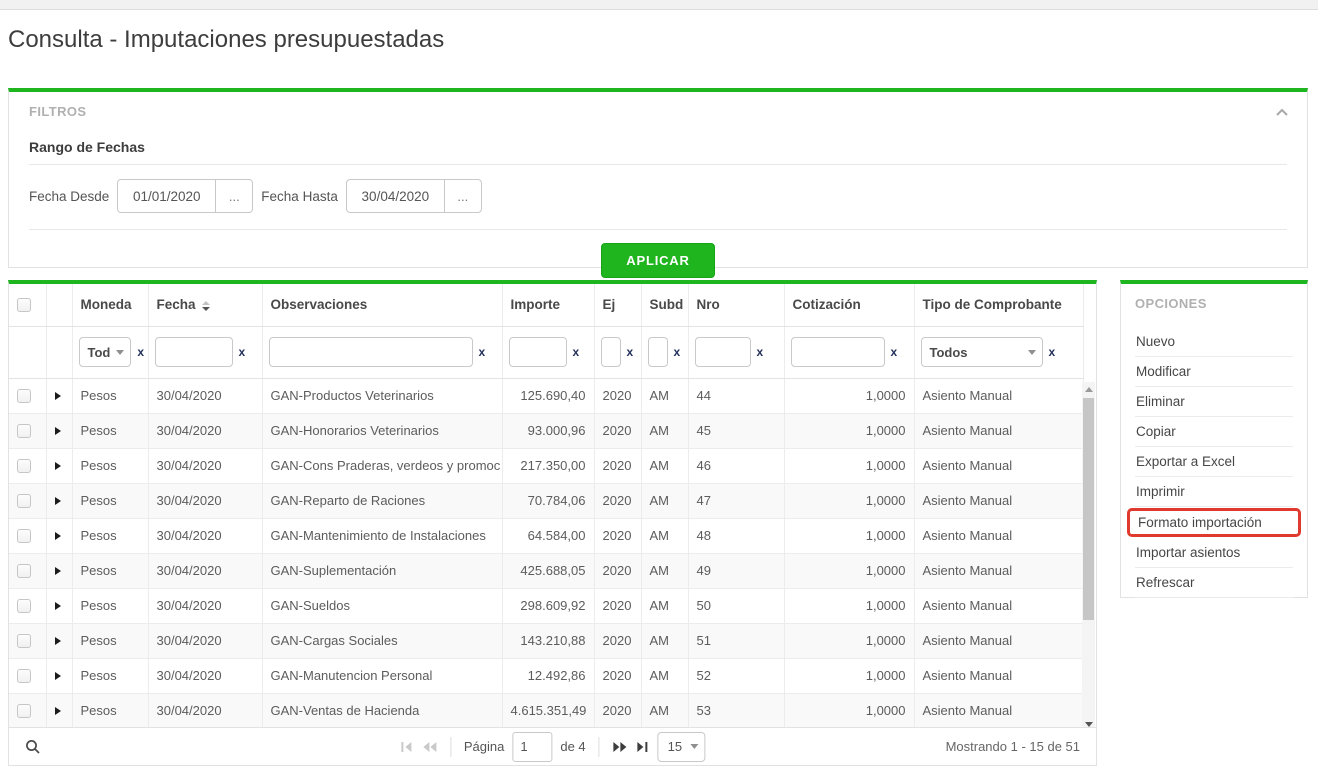  I want to click on clear-ej-filter: x, so click(630, 352).